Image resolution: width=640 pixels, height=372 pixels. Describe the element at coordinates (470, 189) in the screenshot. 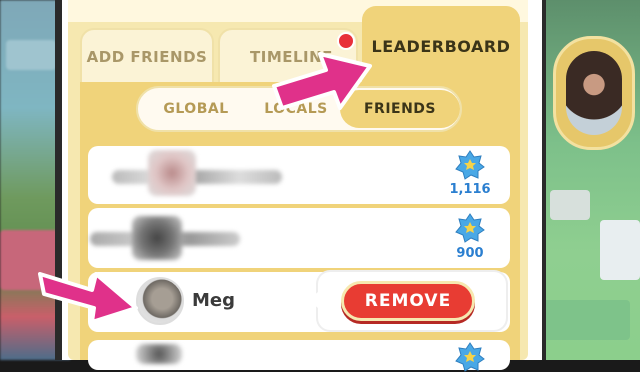

I see `score-value: 1,116` at that location.